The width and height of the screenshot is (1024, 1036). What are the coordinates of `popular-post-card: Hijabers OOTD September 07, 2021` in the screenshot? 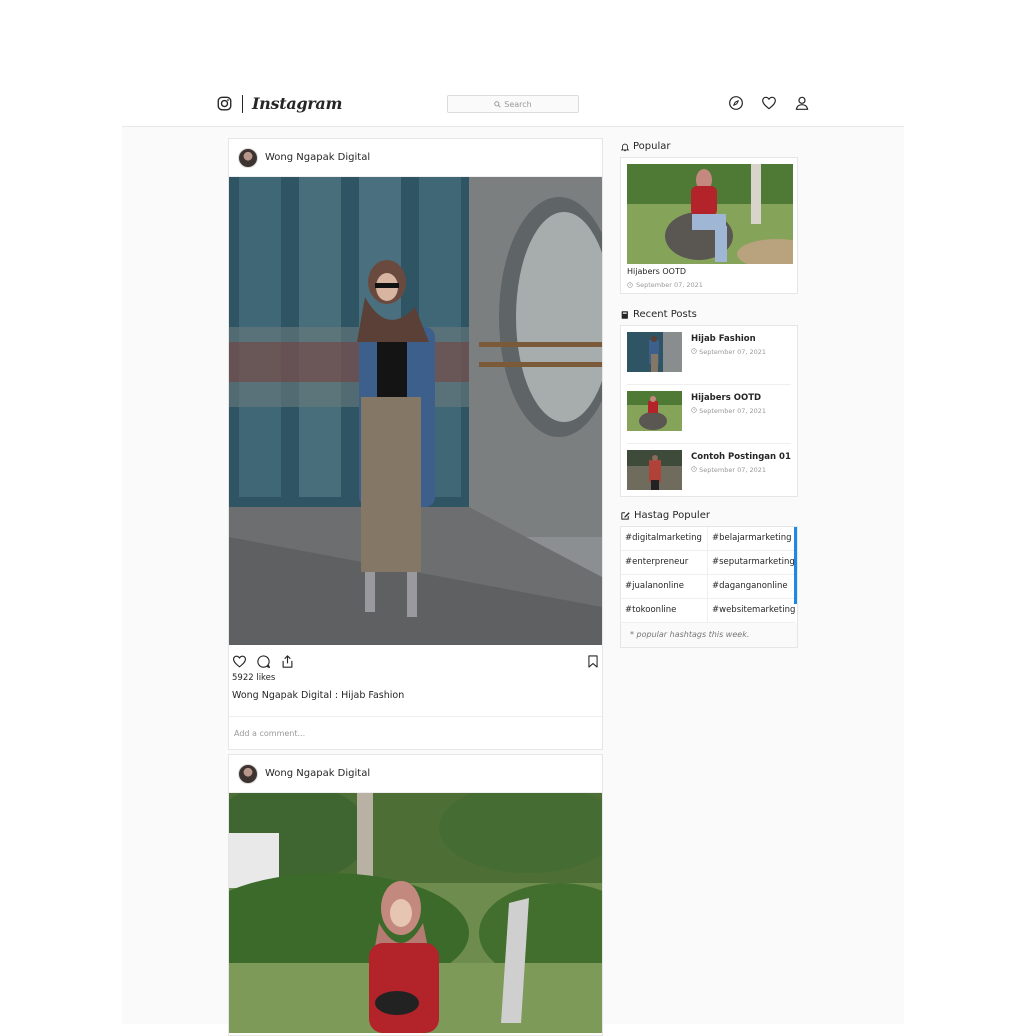 It's located at (709, 225).